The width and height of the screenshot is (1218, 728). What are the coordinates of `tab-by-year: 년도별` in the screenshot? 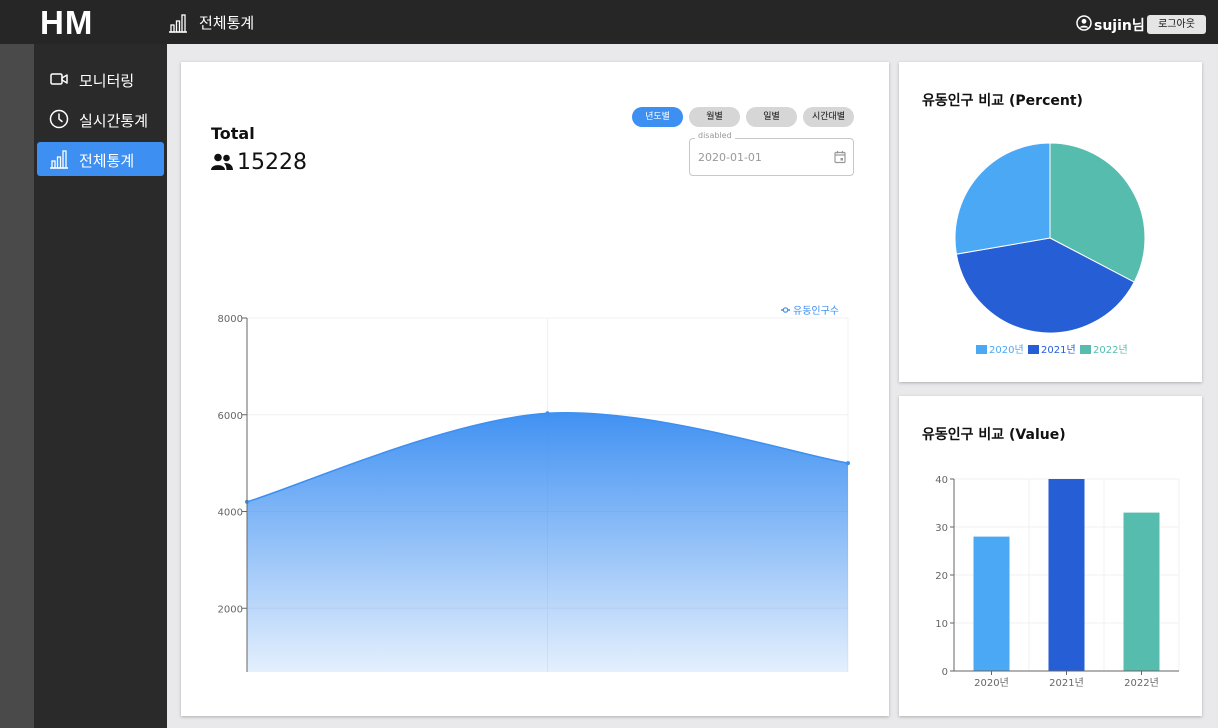 It's located at (657, 117).